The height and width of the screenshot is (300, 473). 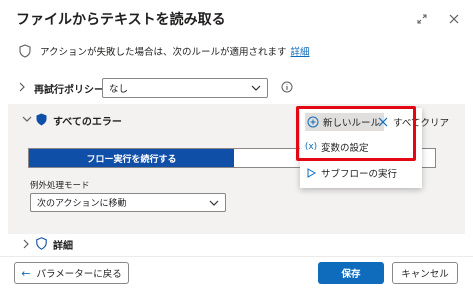 I want to click on info-icon, so click(x=287, y=87).